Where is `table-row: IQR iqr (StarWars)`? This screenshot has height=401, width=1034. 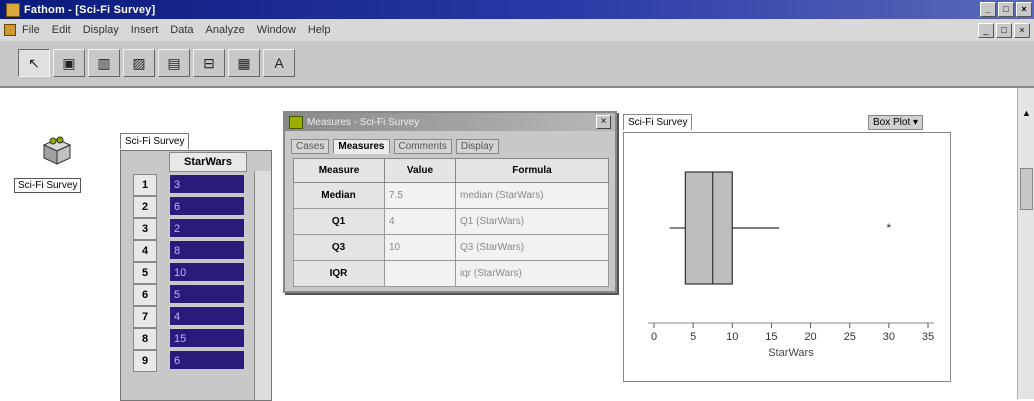 table-row: IQR iqr (StarWars) is located at coordinates (451, 273).